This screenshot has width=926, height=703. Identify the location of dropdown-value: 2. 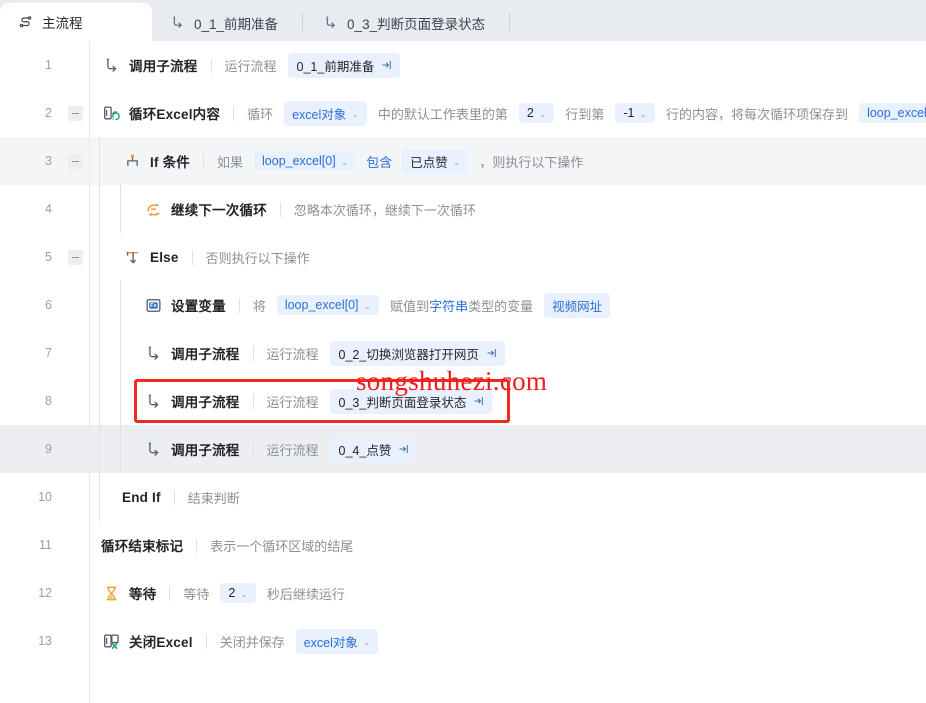
(530, 113).